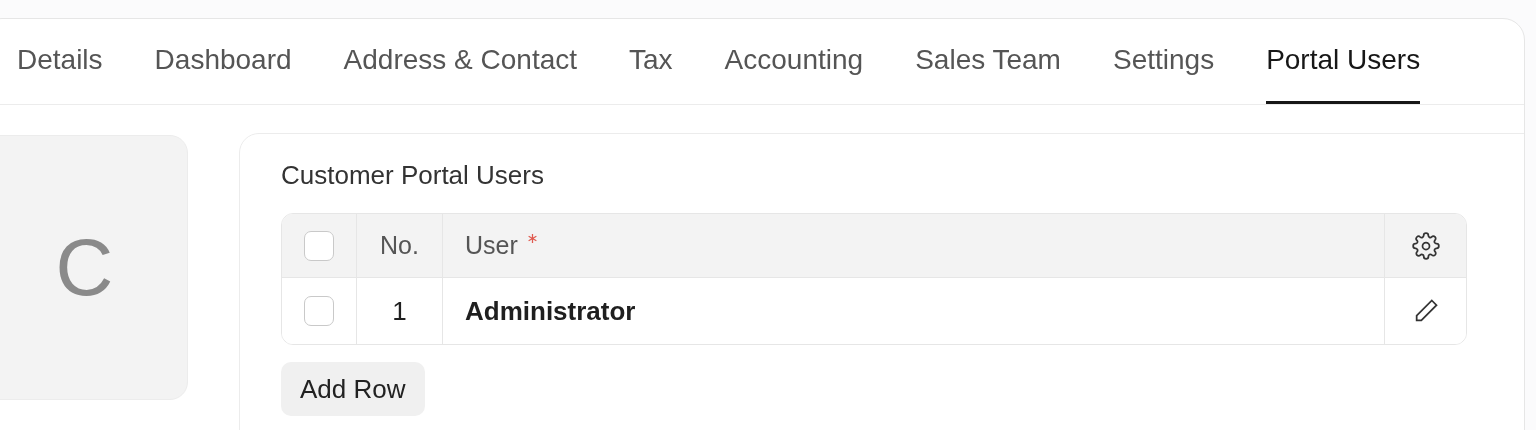  I want to click on tab: Address & Contact, so click(460, 61).